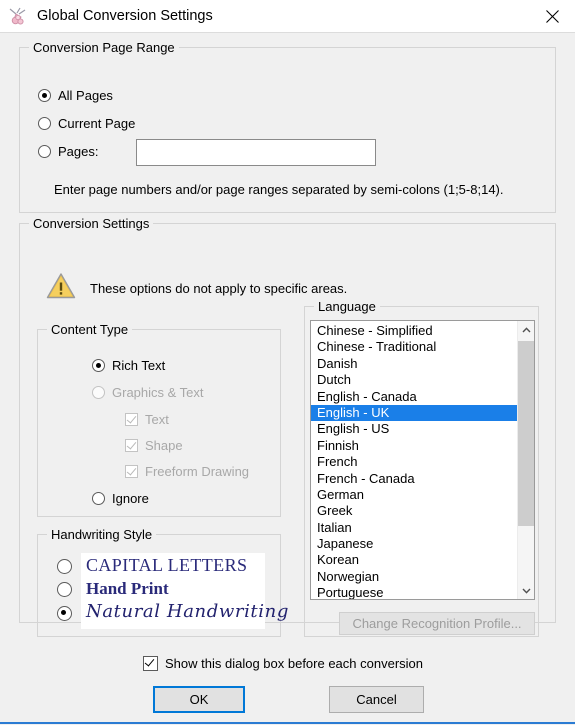 The height and width of the screenshot is (725, 575). Describe the element at coordinates (414, 380) in the screenshot. I see `language-list-item: Dutch` at that location.